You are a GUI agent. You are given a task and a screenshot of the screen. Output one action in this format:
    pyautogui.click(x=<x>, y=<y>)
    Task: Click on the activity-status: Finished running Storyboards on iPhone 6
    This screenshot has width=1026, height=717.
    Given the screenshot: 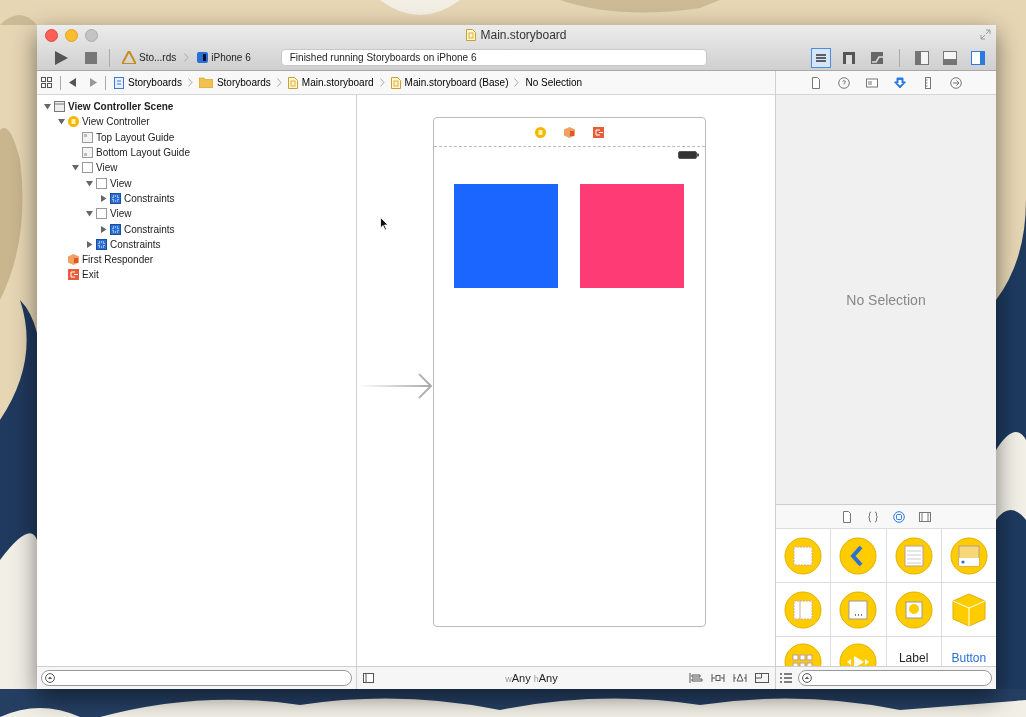 What is the action you would take?
    pyautogui.click(x=493, y=57)
    